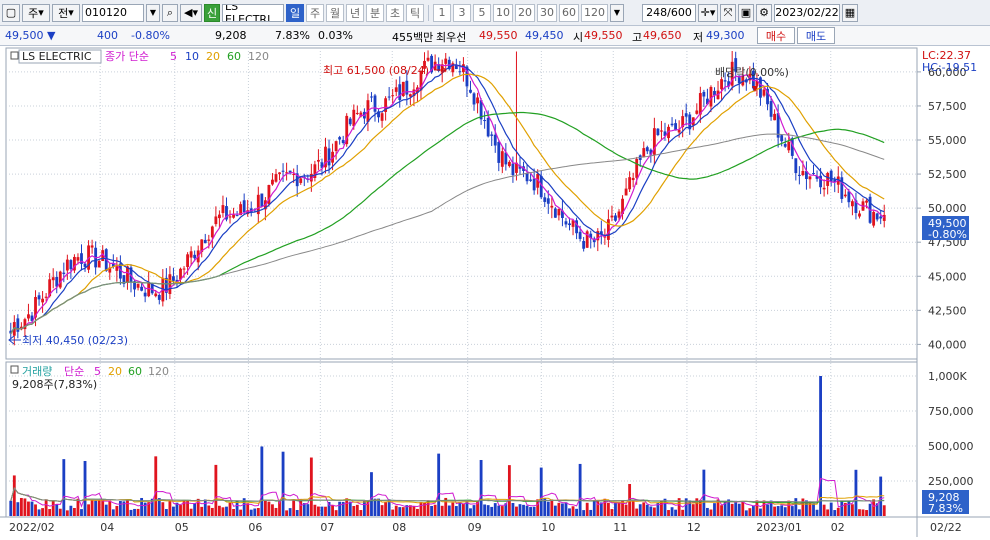  Describe the element at coordinates (947, 376) in the screenshot. I see `volume-axis-label: 1,000K` at that location.